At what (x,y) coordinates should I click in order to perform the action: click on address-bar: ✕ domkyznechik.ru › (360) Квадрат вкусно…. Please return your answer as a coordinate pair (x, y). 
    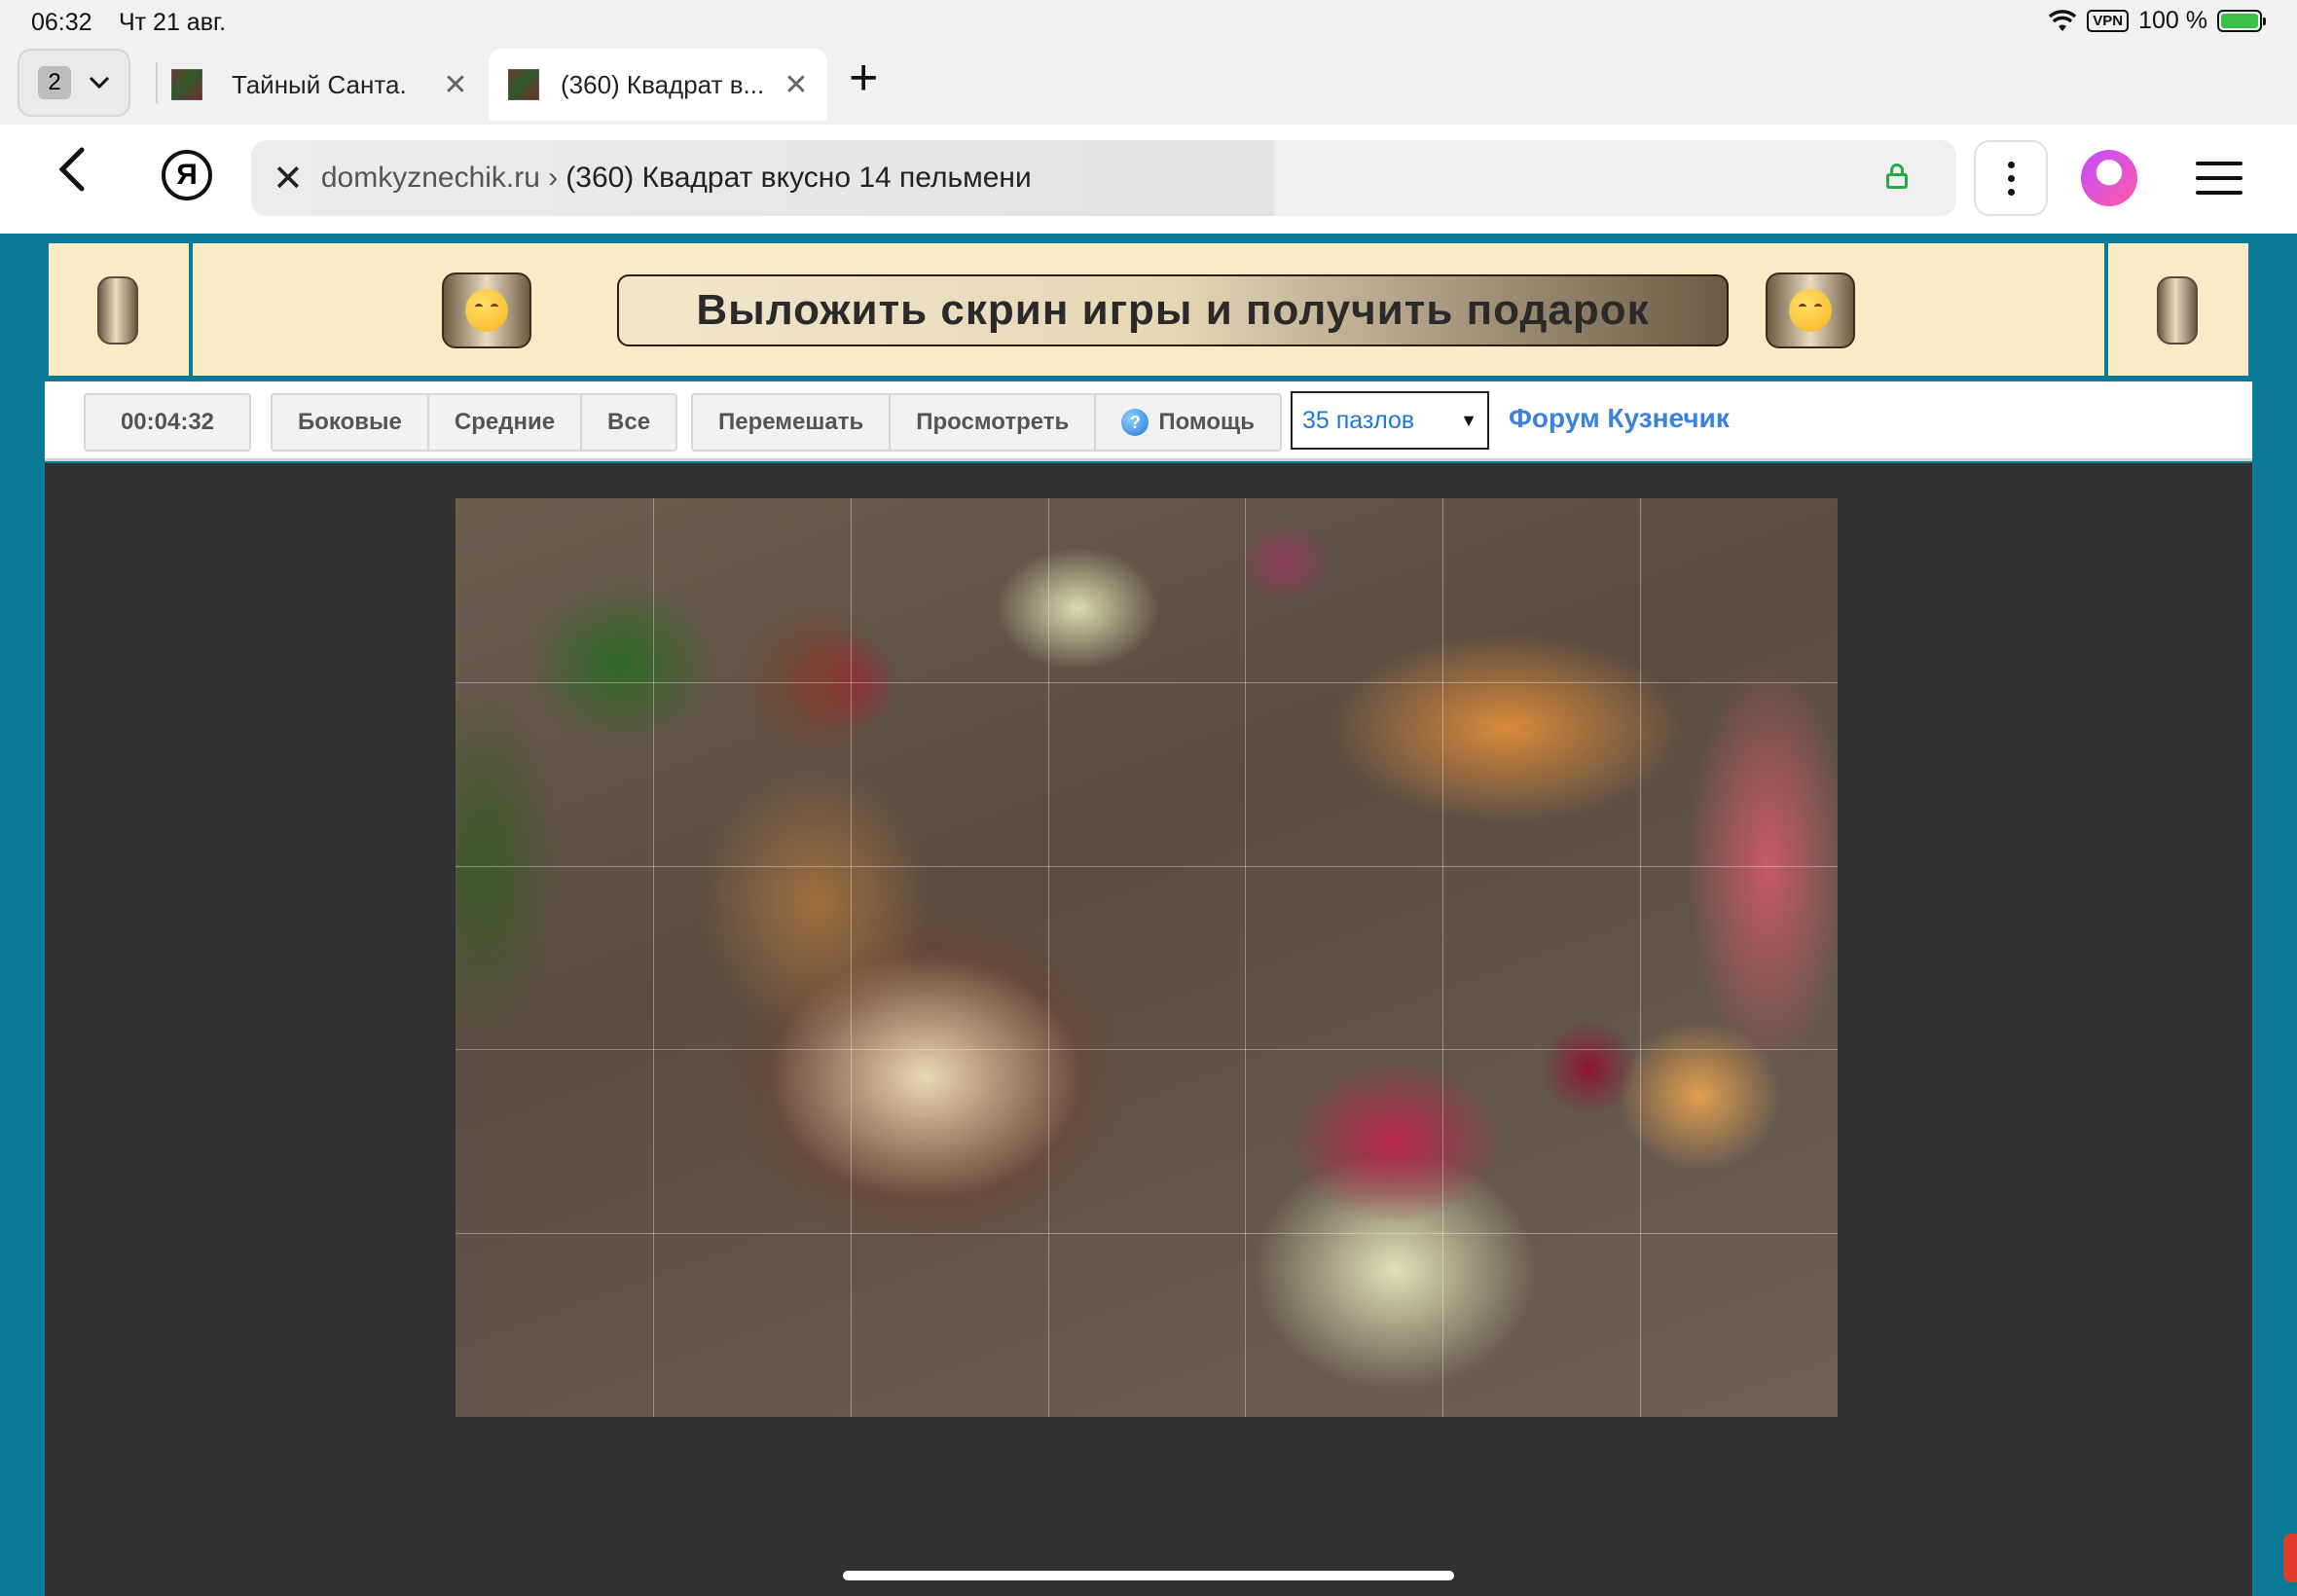
    Looking at the image, I should click on (1103, 178).